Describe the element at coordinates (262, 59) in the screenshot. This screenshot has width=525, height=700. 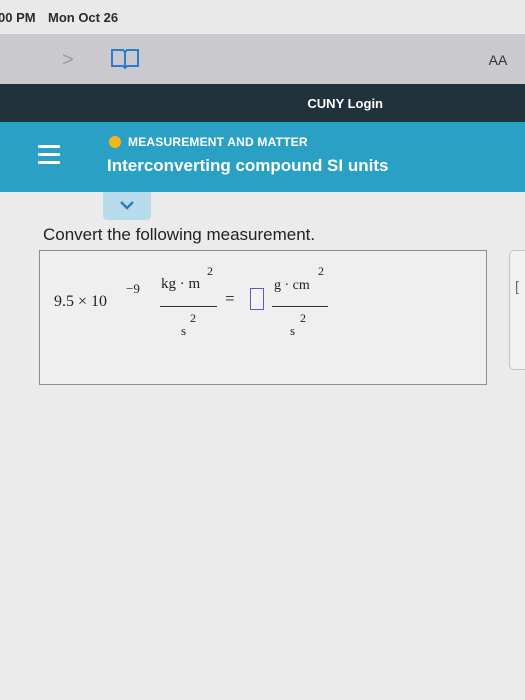
I see `browser-toolbar: > AA` at that location.